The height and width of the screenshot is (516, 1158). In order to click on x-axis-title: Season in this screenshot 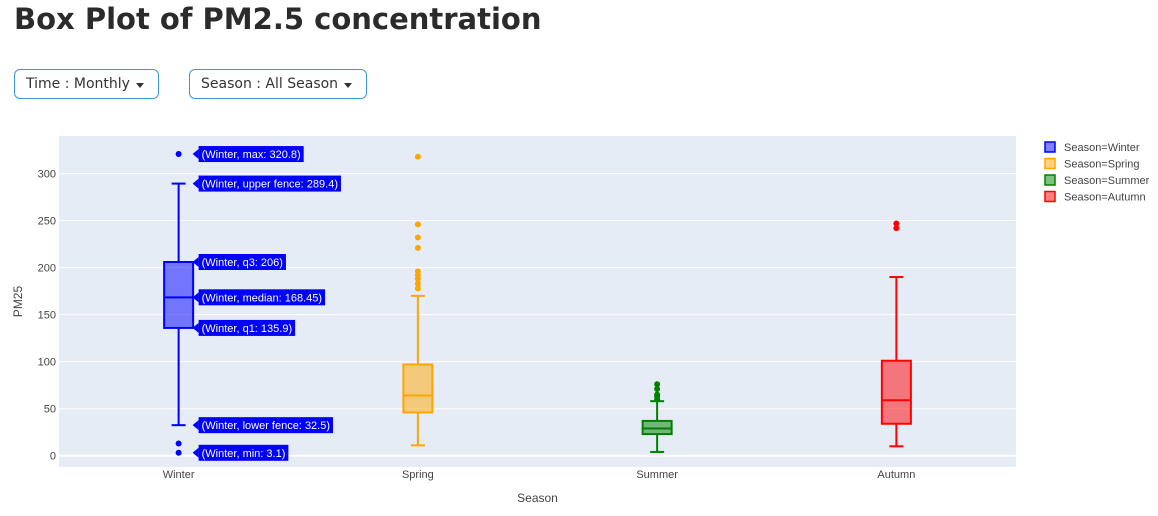, I will do `click(537, 498)`.